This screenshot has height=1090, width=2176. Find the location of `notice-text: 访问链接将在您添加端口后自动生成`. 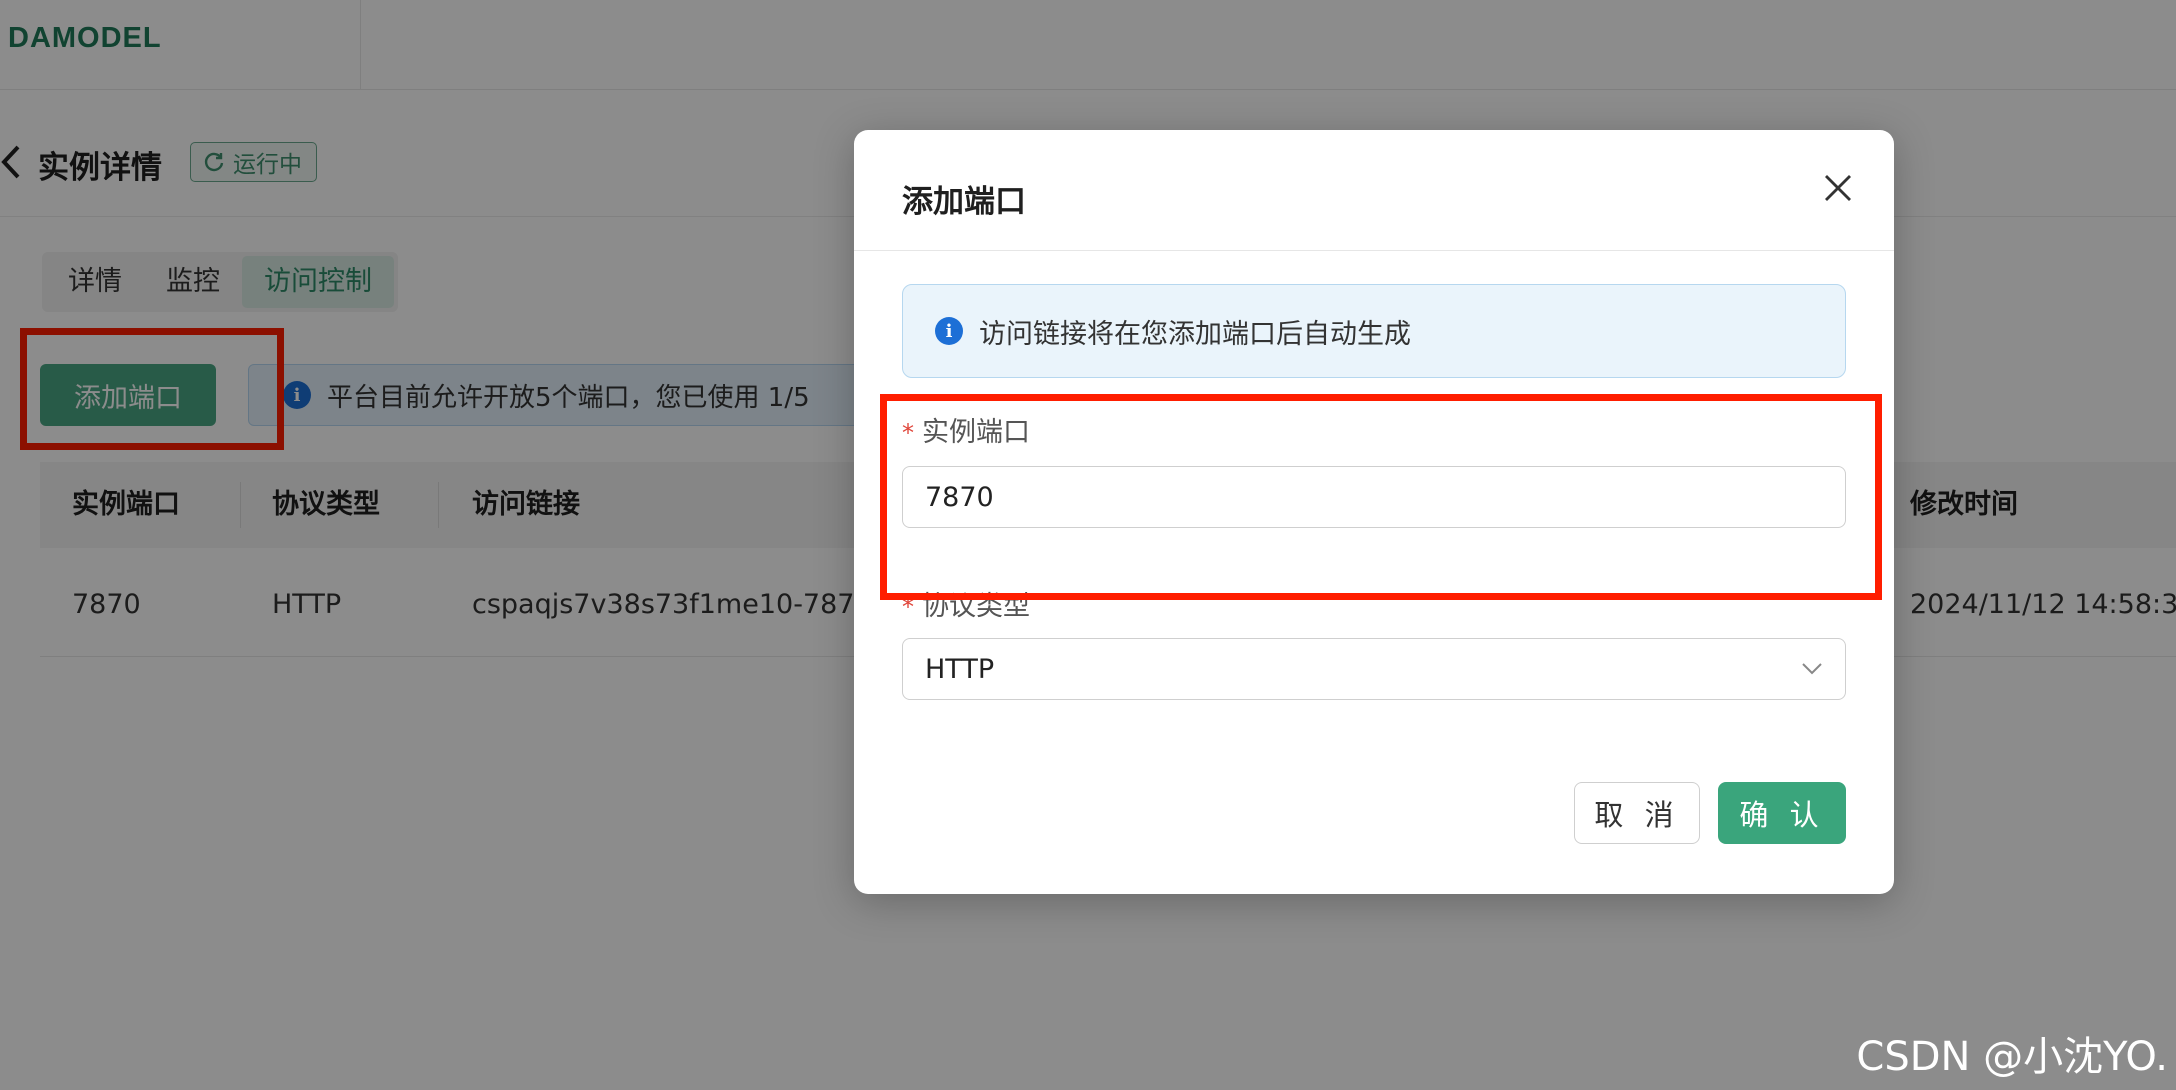

notice-text: 访问链接将在您添加端口后自动生成 is located at coordinates (1195, 334).